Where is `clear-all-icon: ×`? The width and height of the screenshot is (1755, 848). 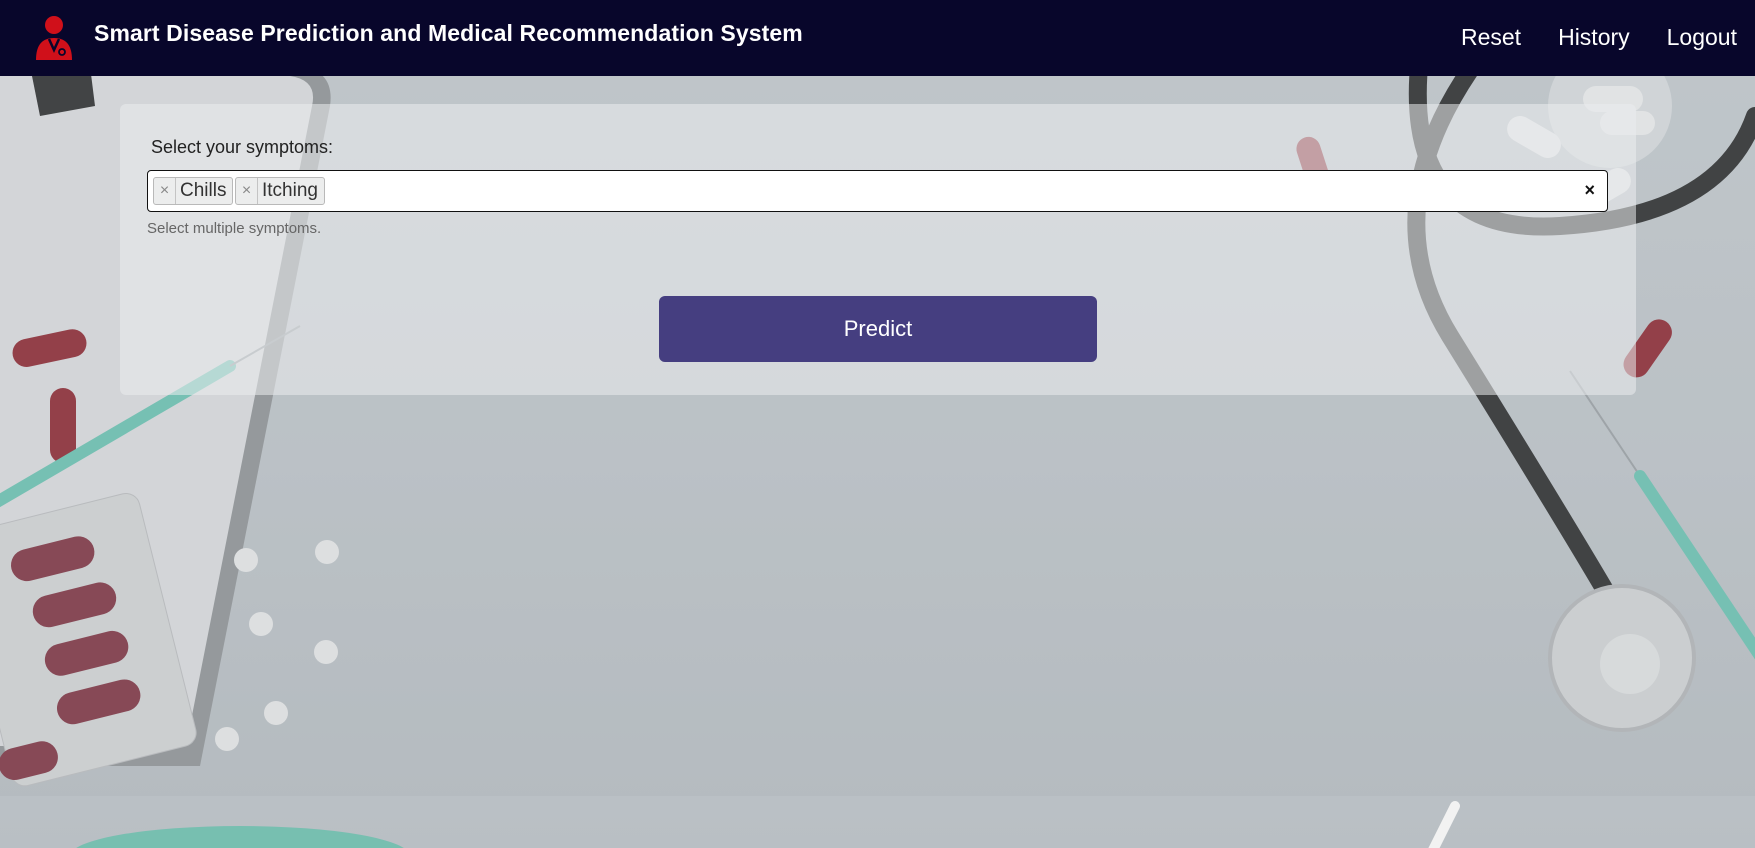
clear-all-icon: × is located at coordinates (1589, 190).